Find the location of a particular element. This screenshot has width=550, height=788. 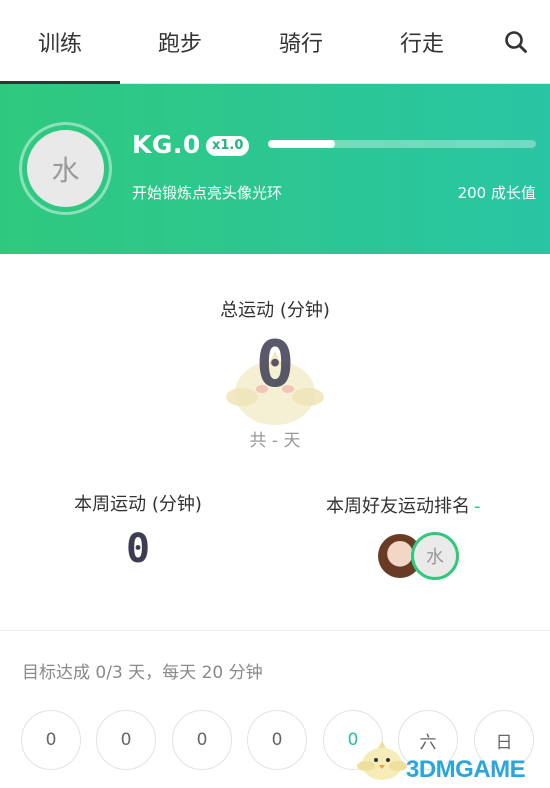

level-name: KG.0 is located at coordinates (166, 144).